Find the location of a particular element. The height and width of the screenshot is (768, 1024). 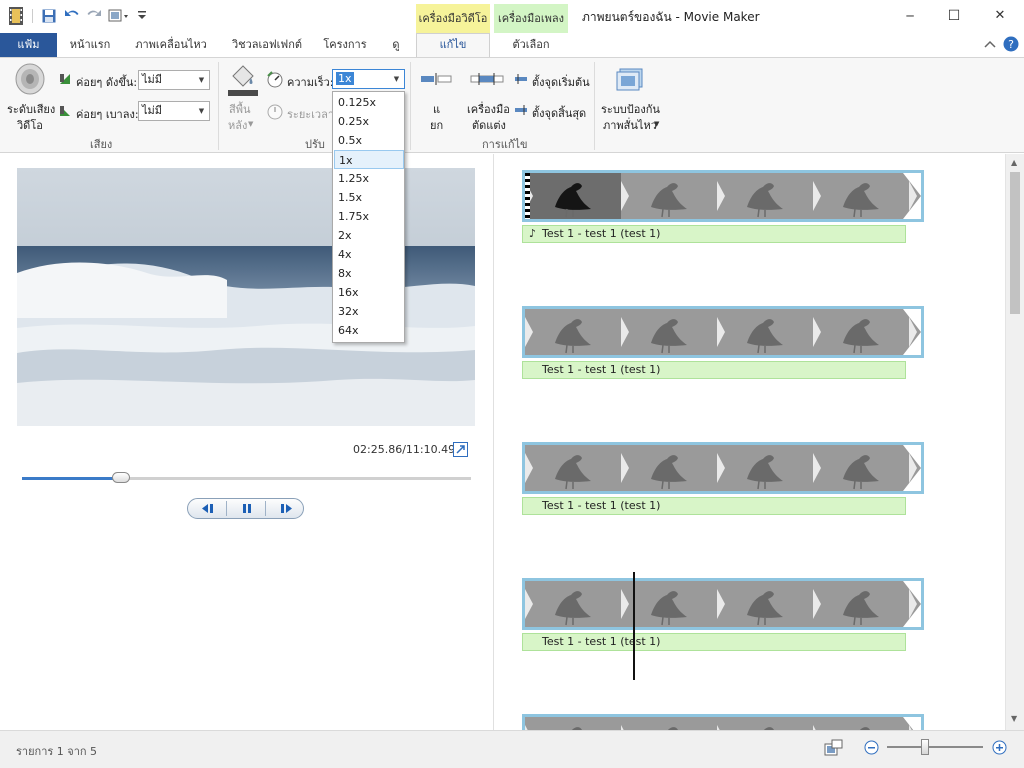

speaker-icon is located at coordinates (30, 80).